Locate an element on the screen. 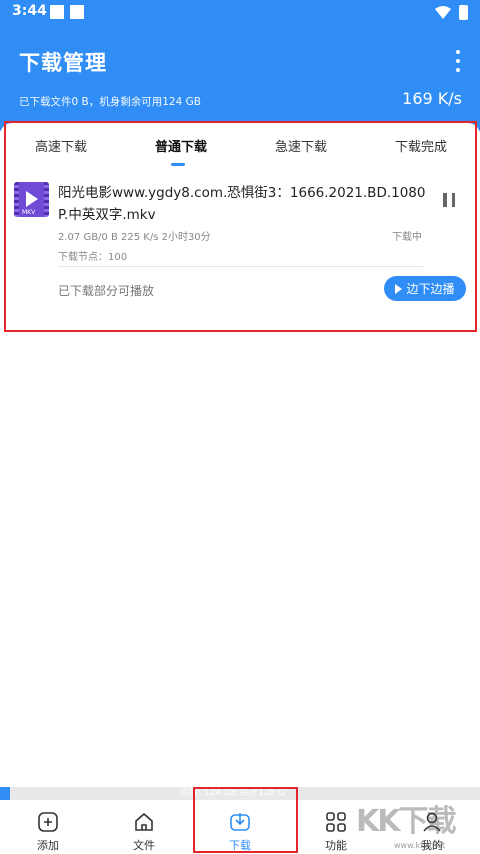 The height and width of the screenshot is (854, 480). grid-icon is located at coordinates (336, 822).